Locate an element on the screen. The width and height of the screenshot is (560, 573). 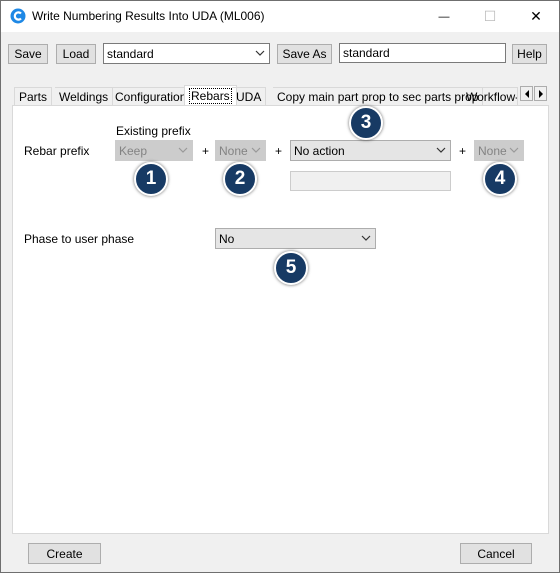
save-button-label: Save is located at coordinates (28, 54).